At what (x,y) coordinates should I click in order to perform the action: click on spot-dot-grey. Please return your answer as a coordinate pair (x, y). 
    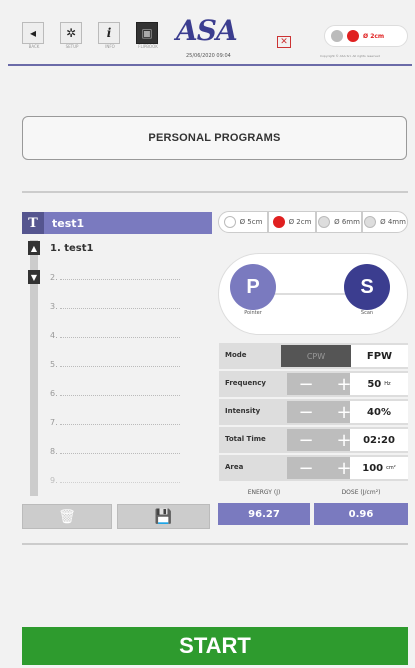
    Looking at the image, I should click on (337, 36).